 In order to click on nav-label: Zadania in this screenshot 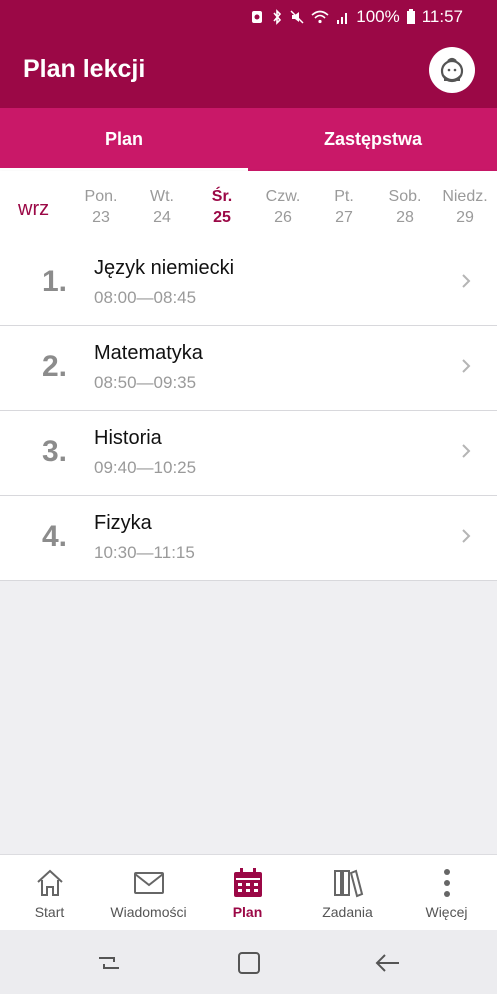, I will do `click(347, 912)`.